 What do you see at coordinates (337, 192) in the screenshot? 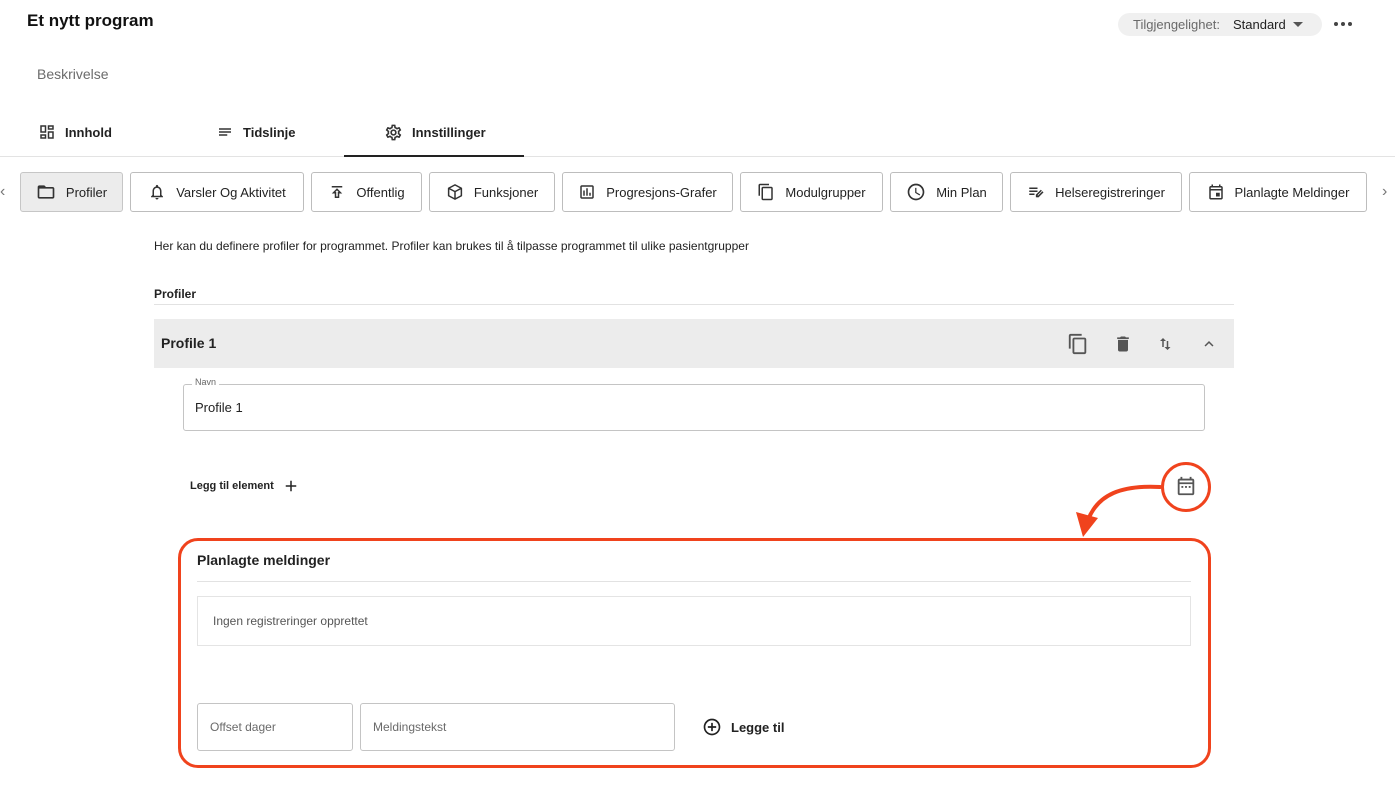
I see `publish-icon` at bounding box center [337, 192].